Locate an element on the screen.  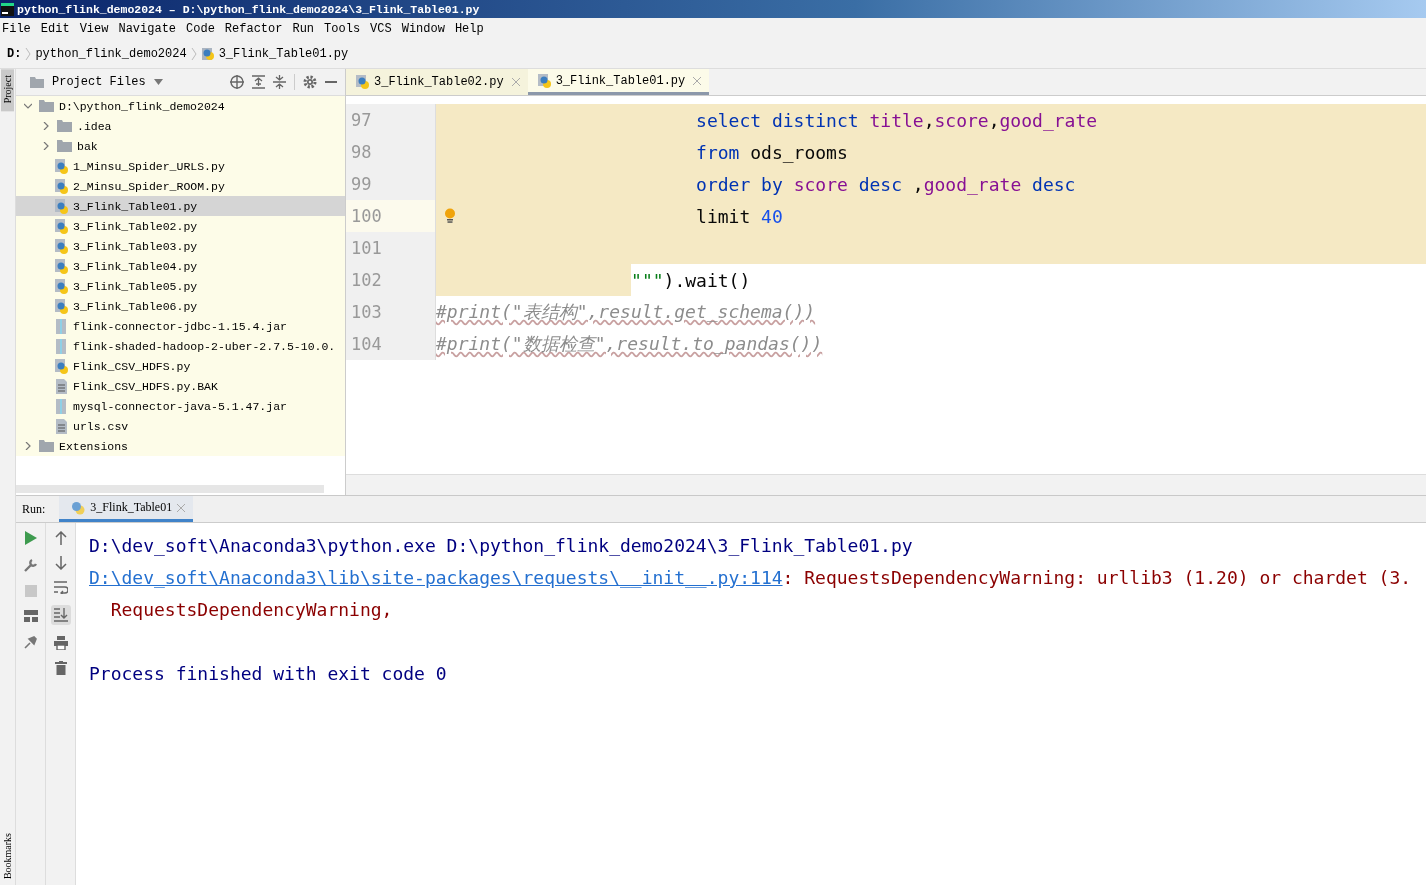
window-title: python_flink_demo2024 – D:\python_flink_demo2024\3_Flink_Table01.py is located at coordinates (248, 9).